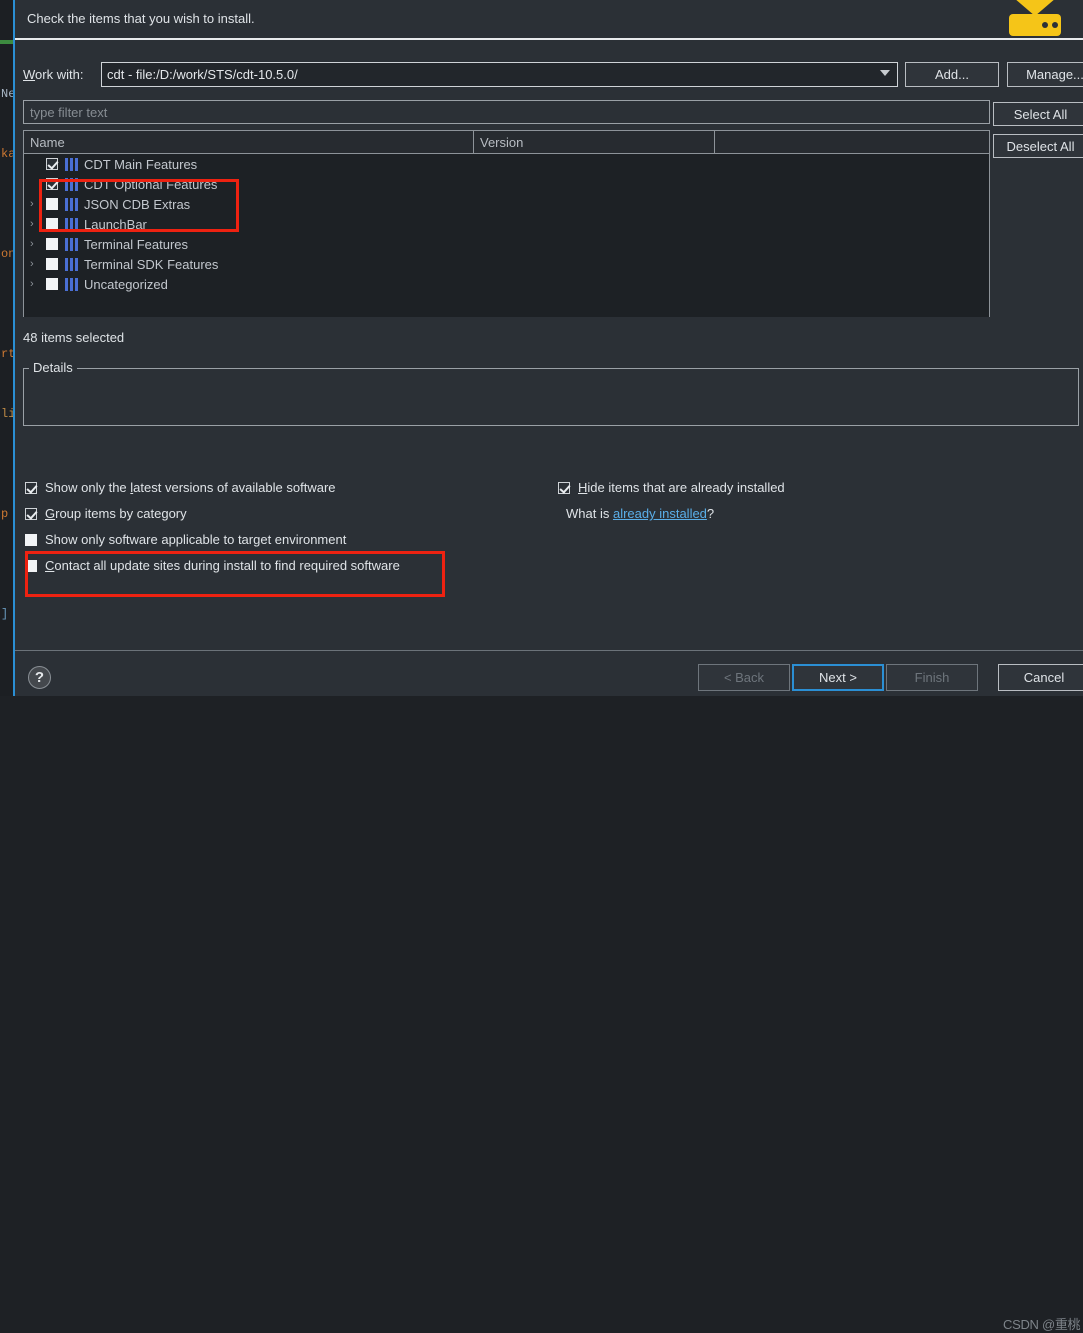 This screenshot has height=1333, width=1083. I want to click on checkbox-hide-installed, so click(564, 487).